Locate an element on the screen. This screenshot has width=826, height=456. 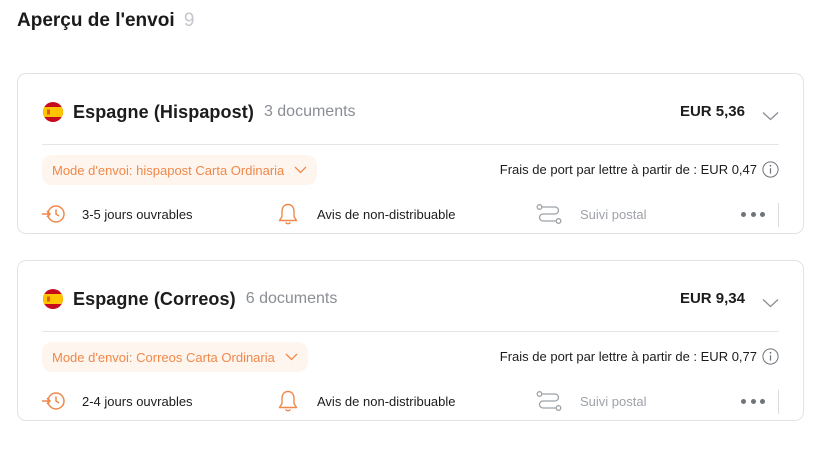
shipping-mode-select: Mode d'envoi: hispapost Carta Ordinaria is located at coordinates (180, 170).